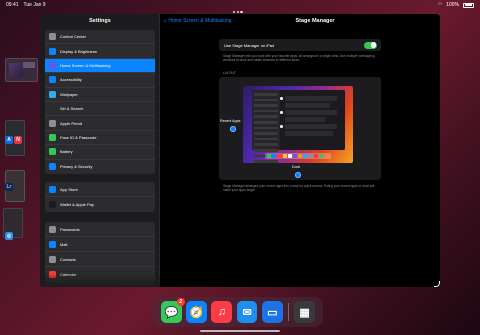  I want to click on sidebar-item-label: Privacy & Security, so click(76, 167).